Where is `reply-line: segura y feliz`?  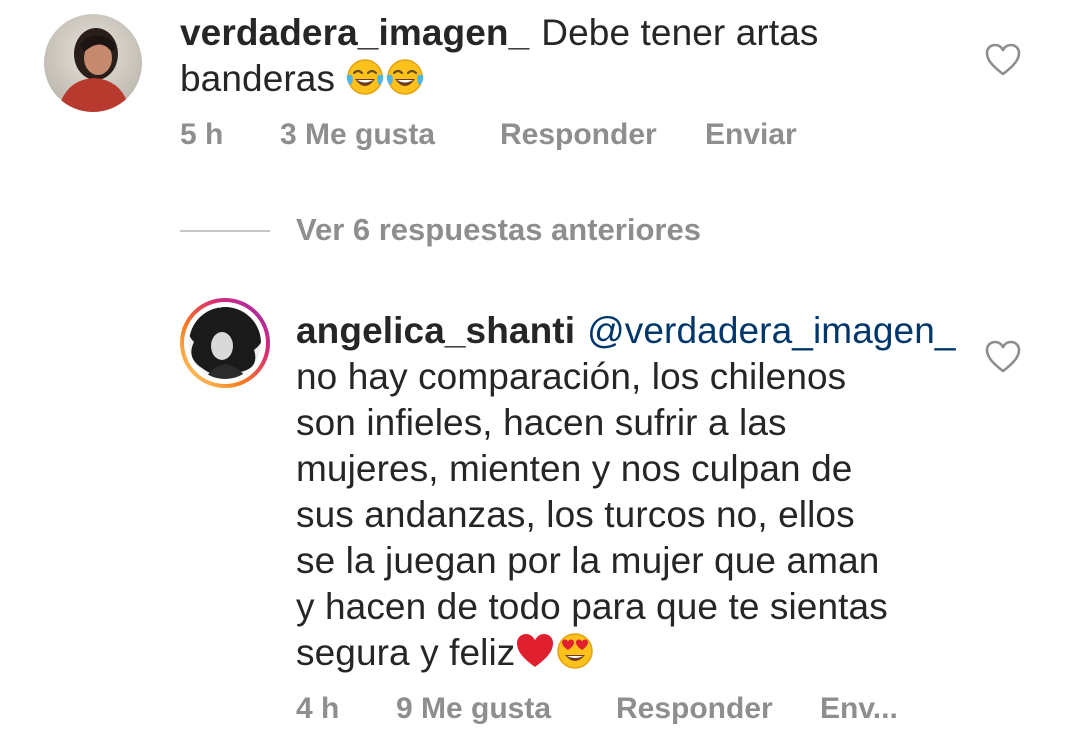 reply-line: segura y feliz is located at coordinates (406, 652).